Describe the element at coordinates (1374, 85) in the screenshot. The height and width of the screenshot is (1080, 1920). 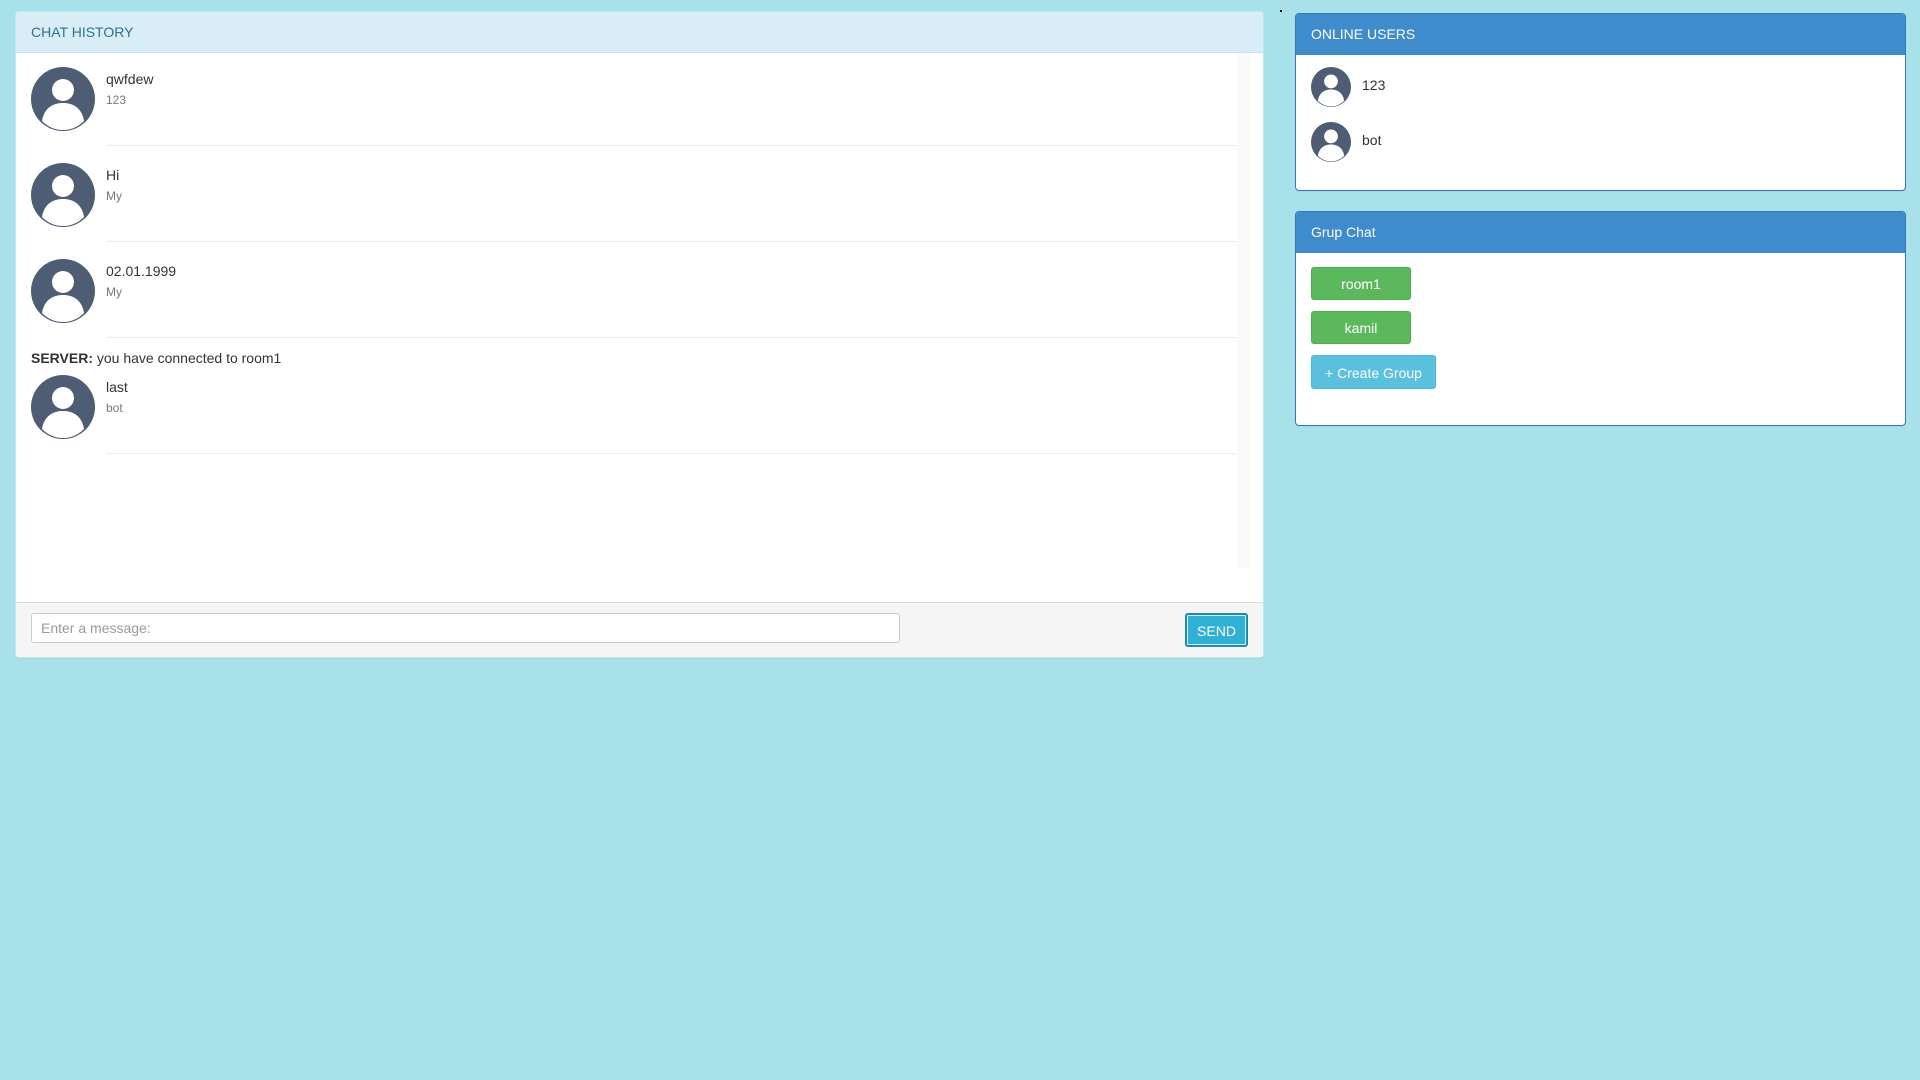
I see `online-user-name: 123` at that location.